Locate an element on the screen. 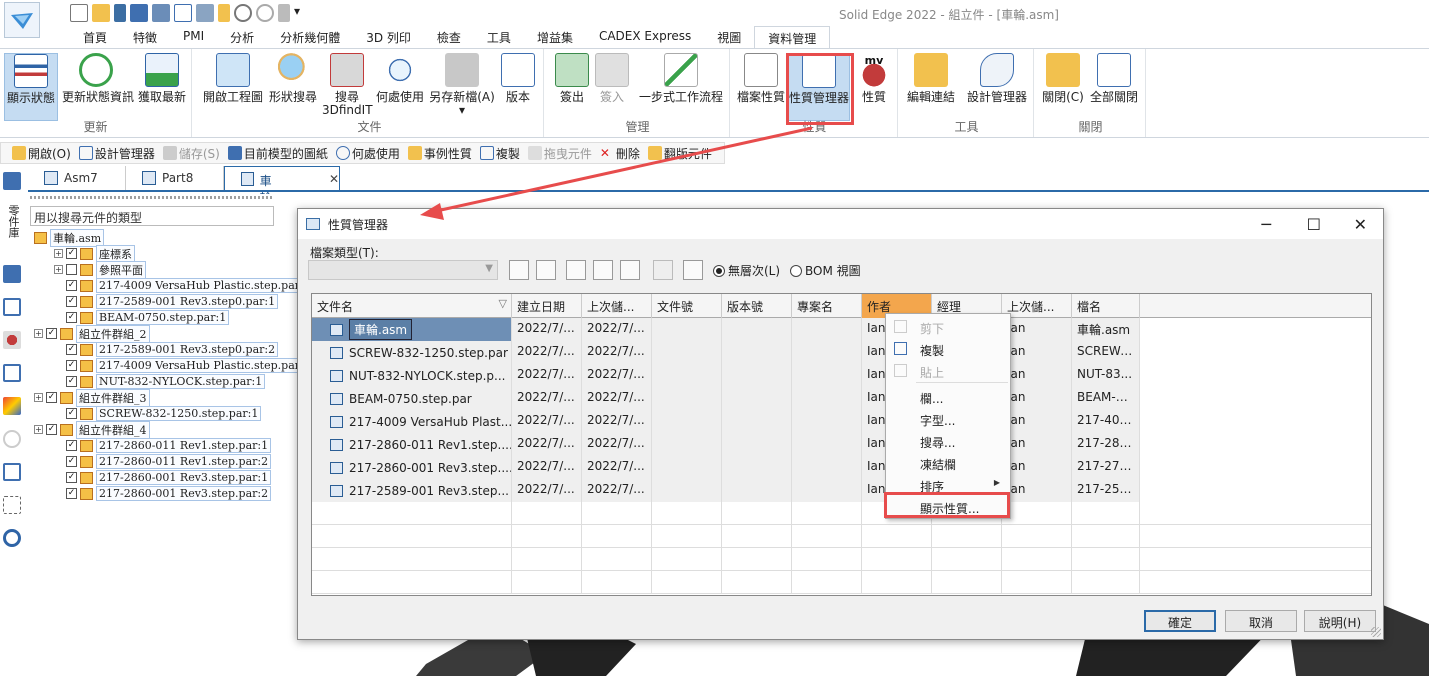 This screenshot has height=676, width=1429. radio-bom-view: BOM 視圖 is located at coordinates (825, 270).